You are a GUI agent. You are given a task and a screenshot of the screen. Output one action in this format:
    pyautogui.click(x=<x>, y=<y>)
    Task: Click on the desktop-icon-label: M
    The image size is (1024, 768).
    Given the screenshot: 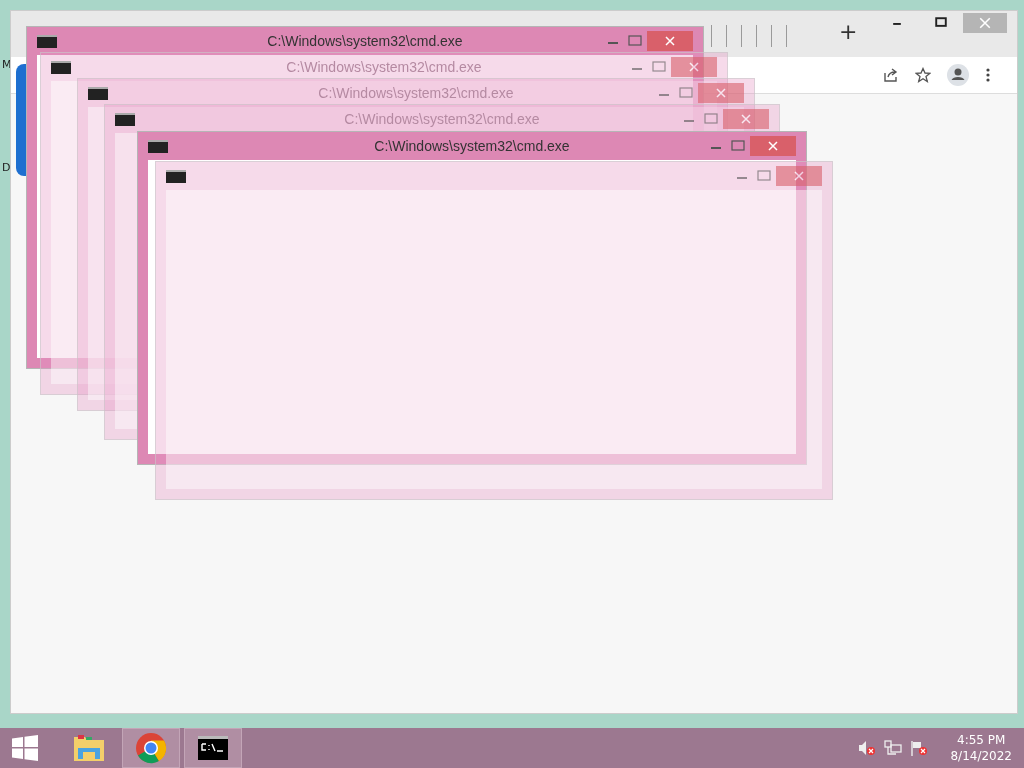 What is the action you would take?
    pyautogui.click(x=7, y=64)
    